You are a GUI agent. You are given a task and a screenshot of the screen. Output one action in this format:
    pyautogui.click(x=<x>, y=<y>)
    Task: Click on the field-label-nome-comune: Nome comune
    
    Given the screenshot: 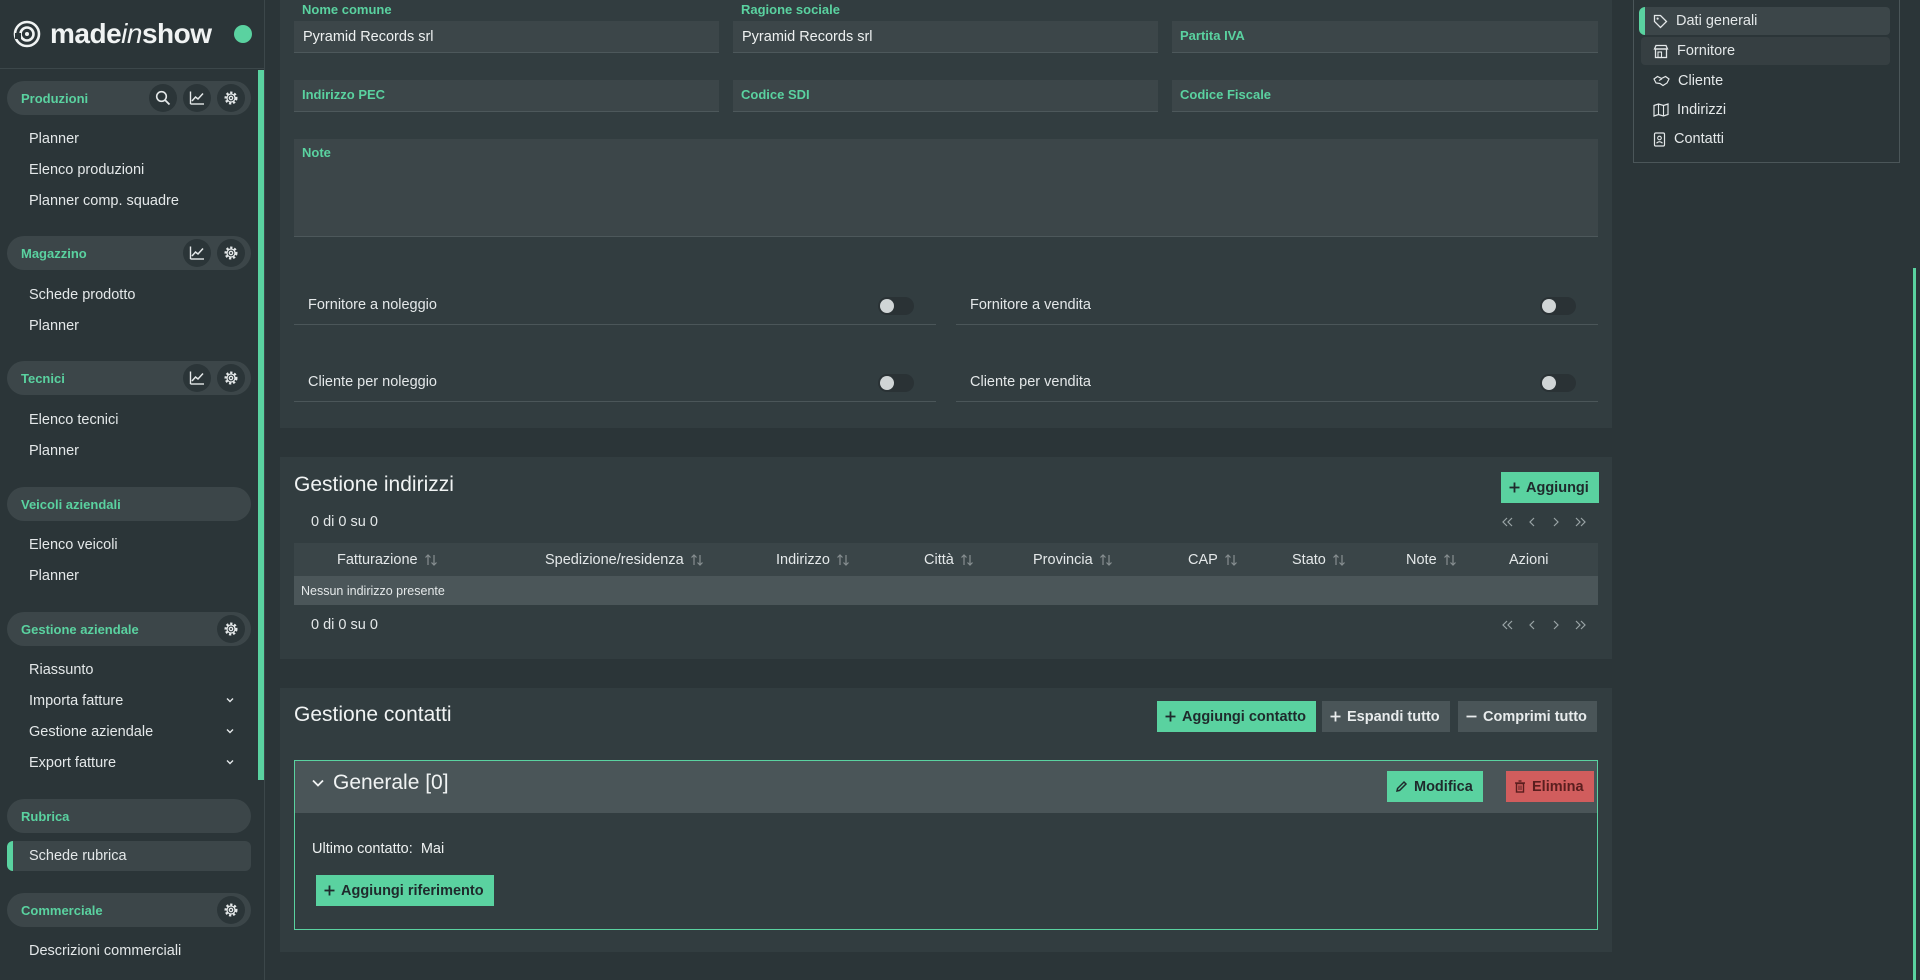 What is the action you would take?
    pyautogui.click(x=347, y=9)
    